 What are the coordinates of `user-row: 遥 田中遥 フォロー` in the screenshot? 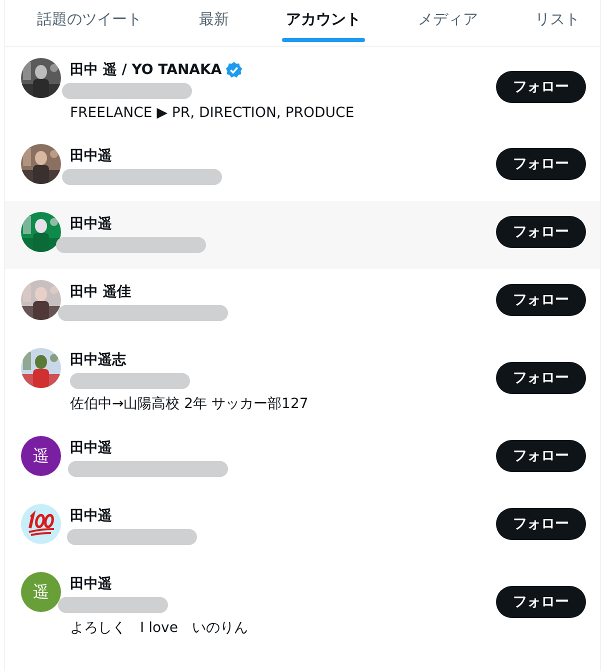 It's located at (302, 459).